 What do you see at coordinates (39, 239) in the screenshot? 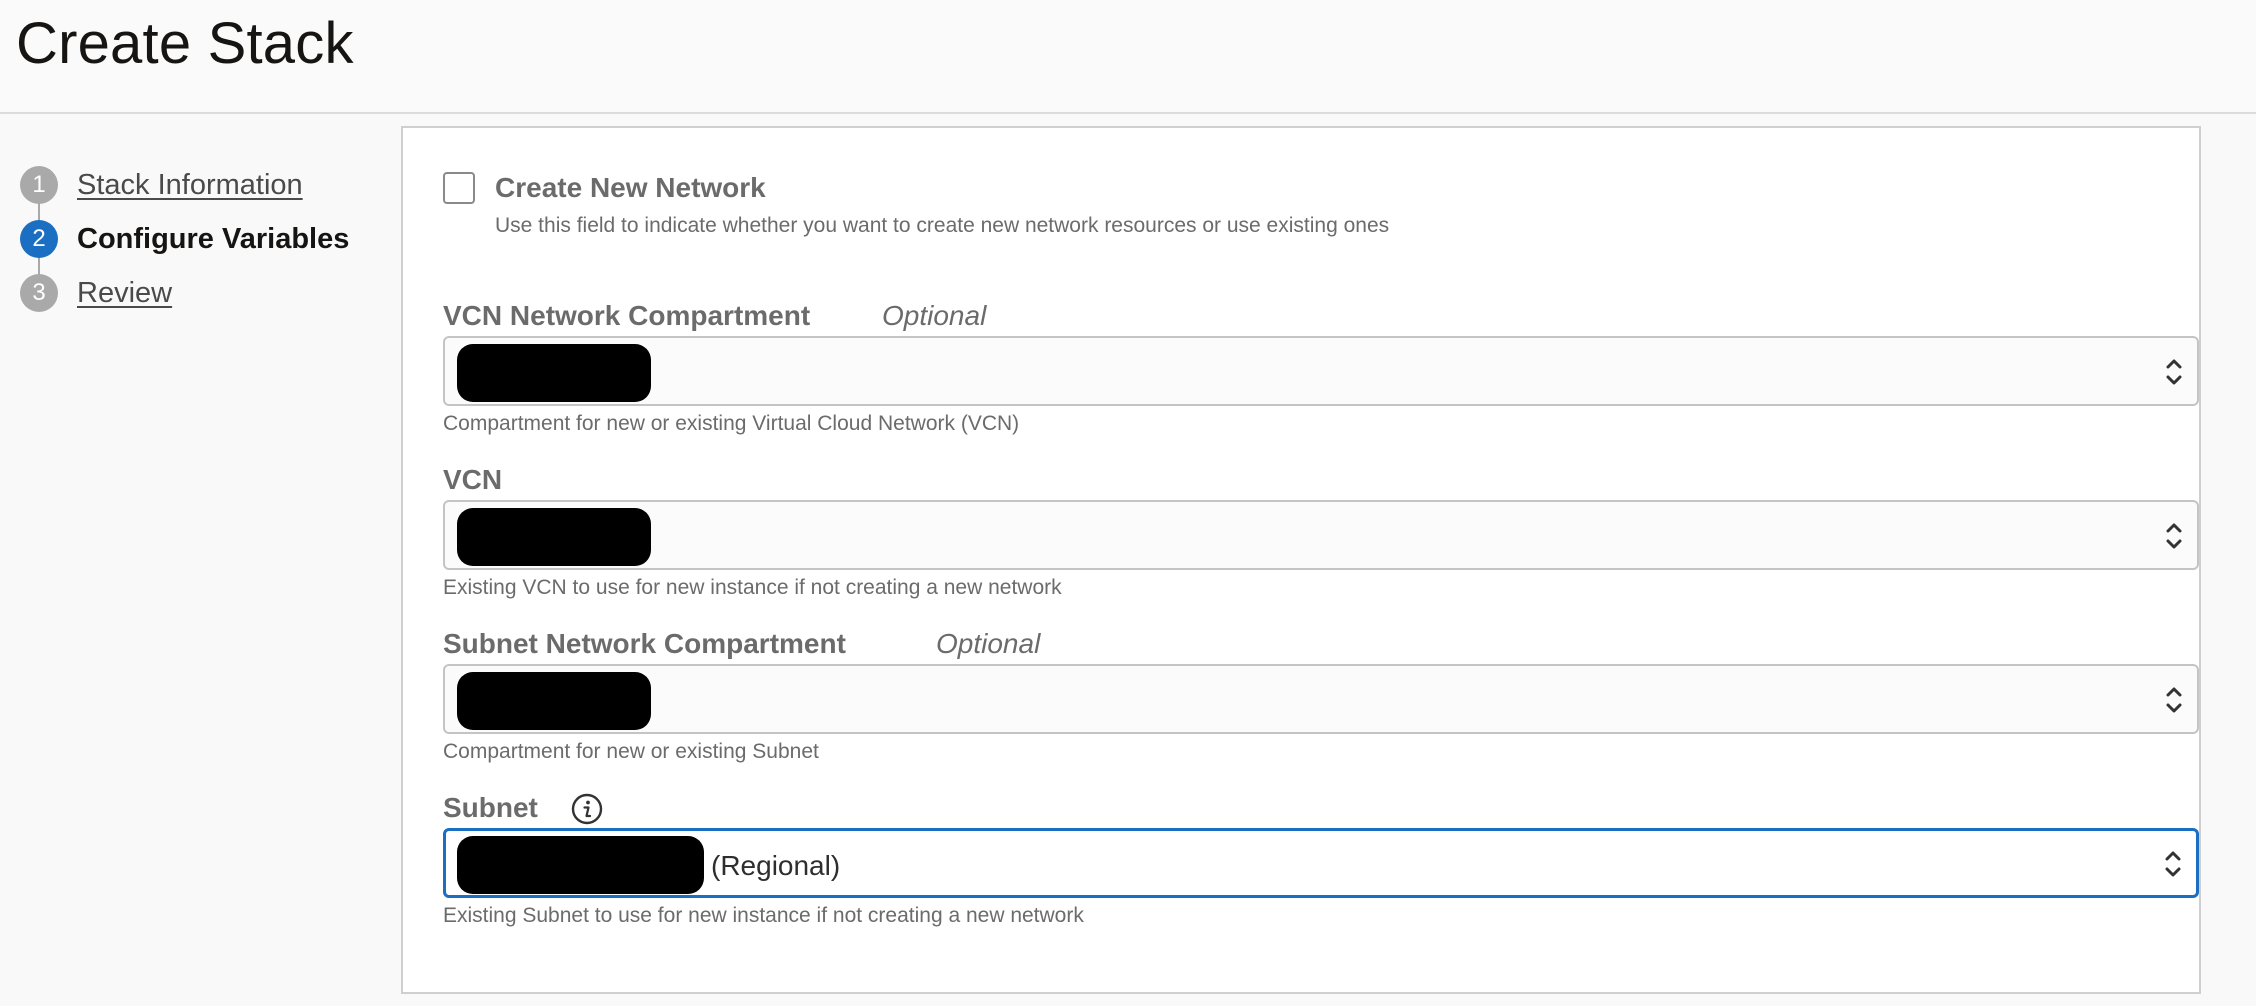
I see `step-number-2: 2` at bounding box center [39, 239].